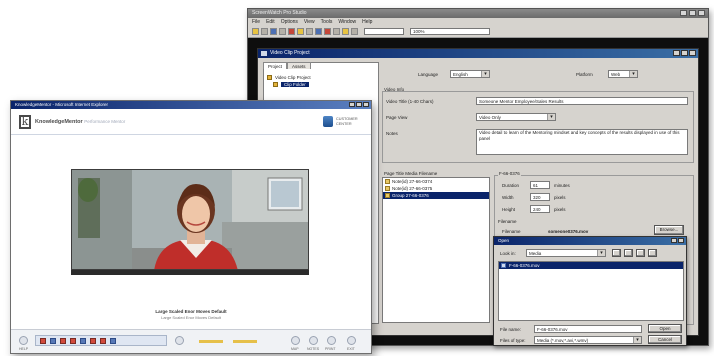 The width and height of the screenshot is (714, 356). I want to click on chapter-navigation, so click(101, 340).